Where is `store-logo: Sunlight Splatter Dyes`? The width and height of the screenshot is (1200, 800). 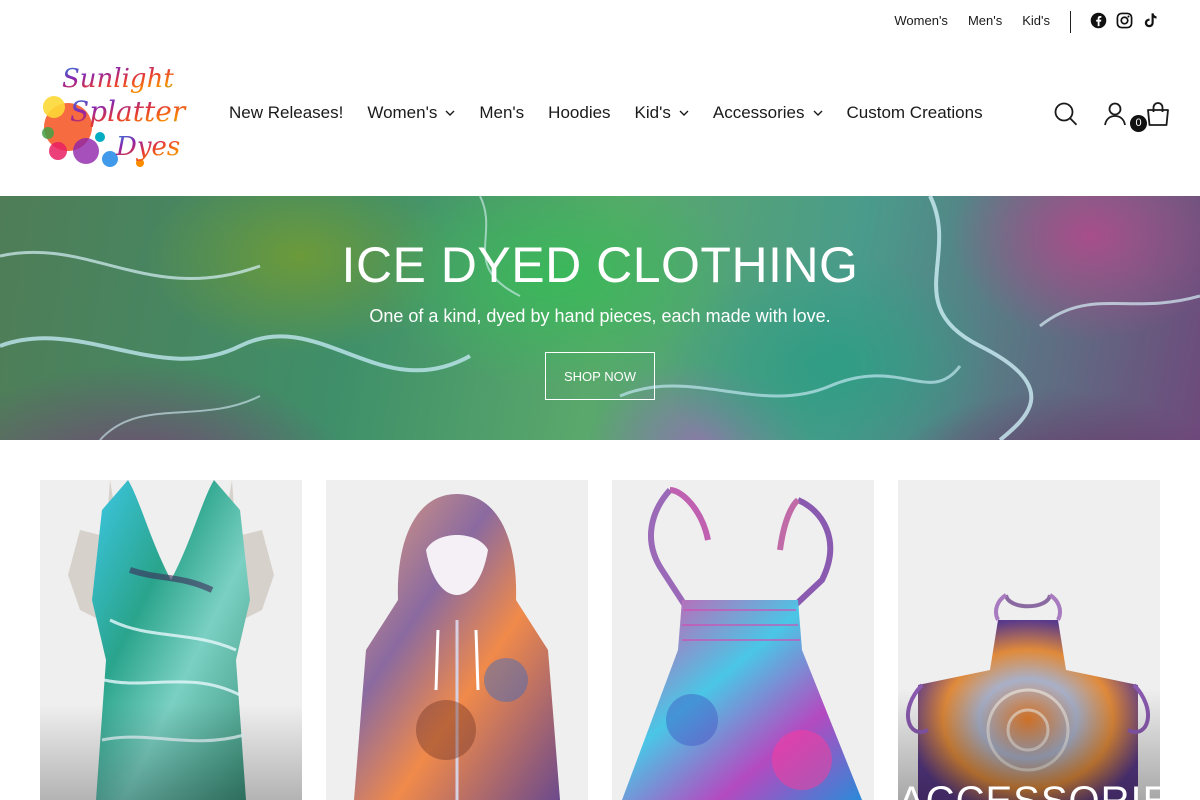 store-logo: Sunlight Splatter Dyes is located at coordinates (120, 114).